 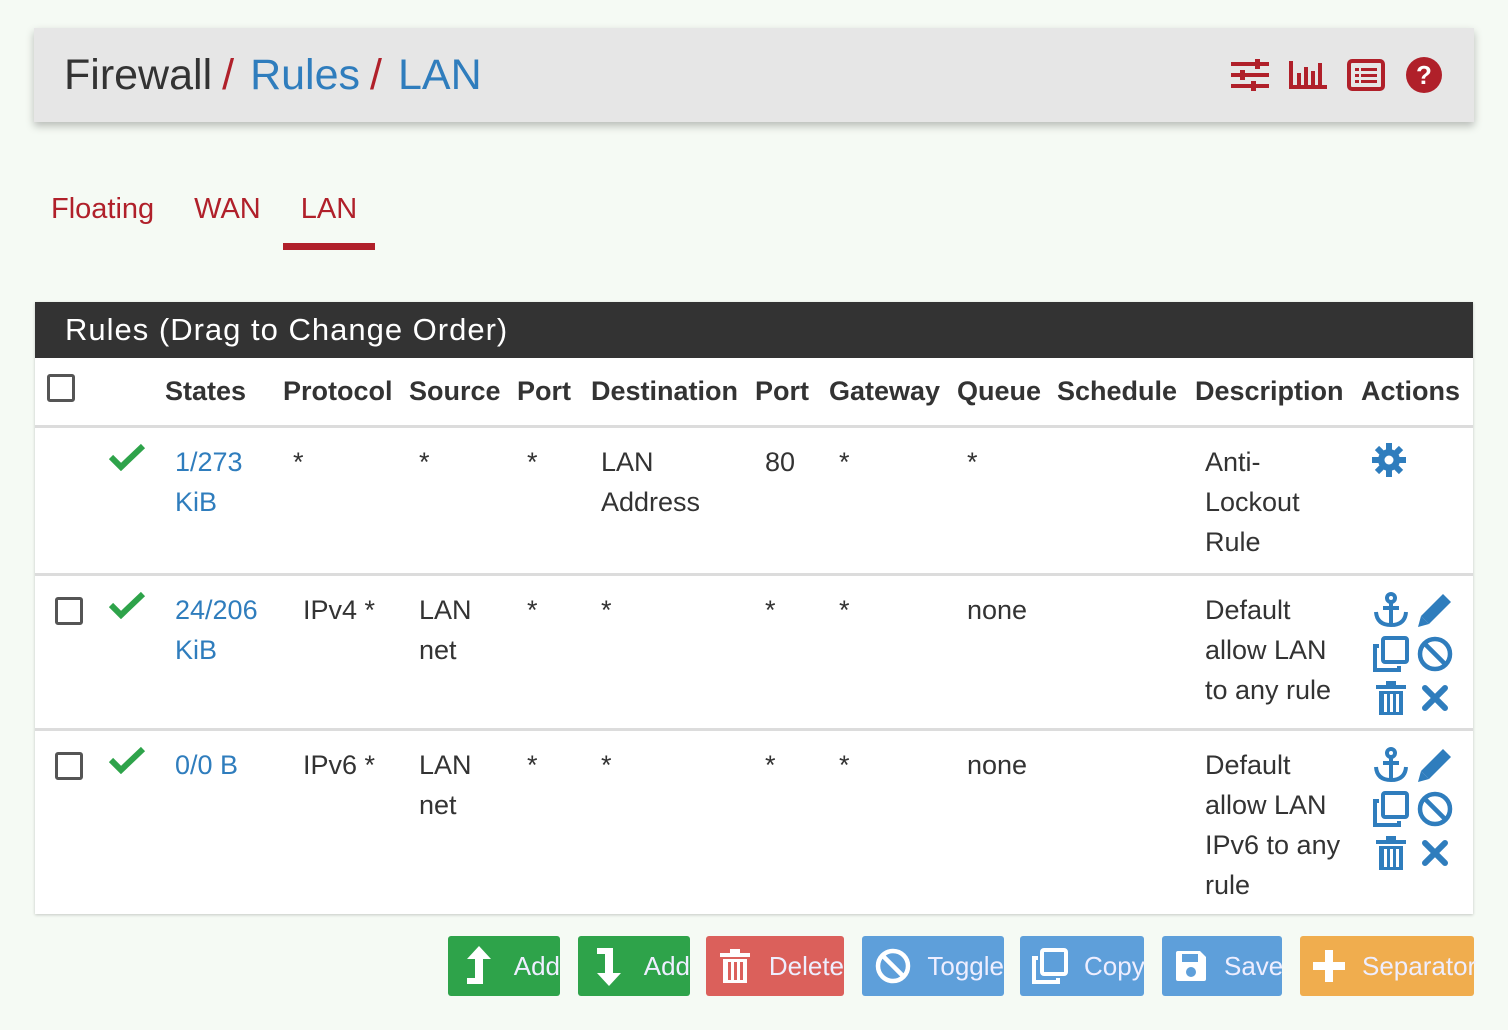 What do you see at coordinates (227, 217) in the screenshot?
I see `tab-wan: WAN` at bounding box center [227, 217].